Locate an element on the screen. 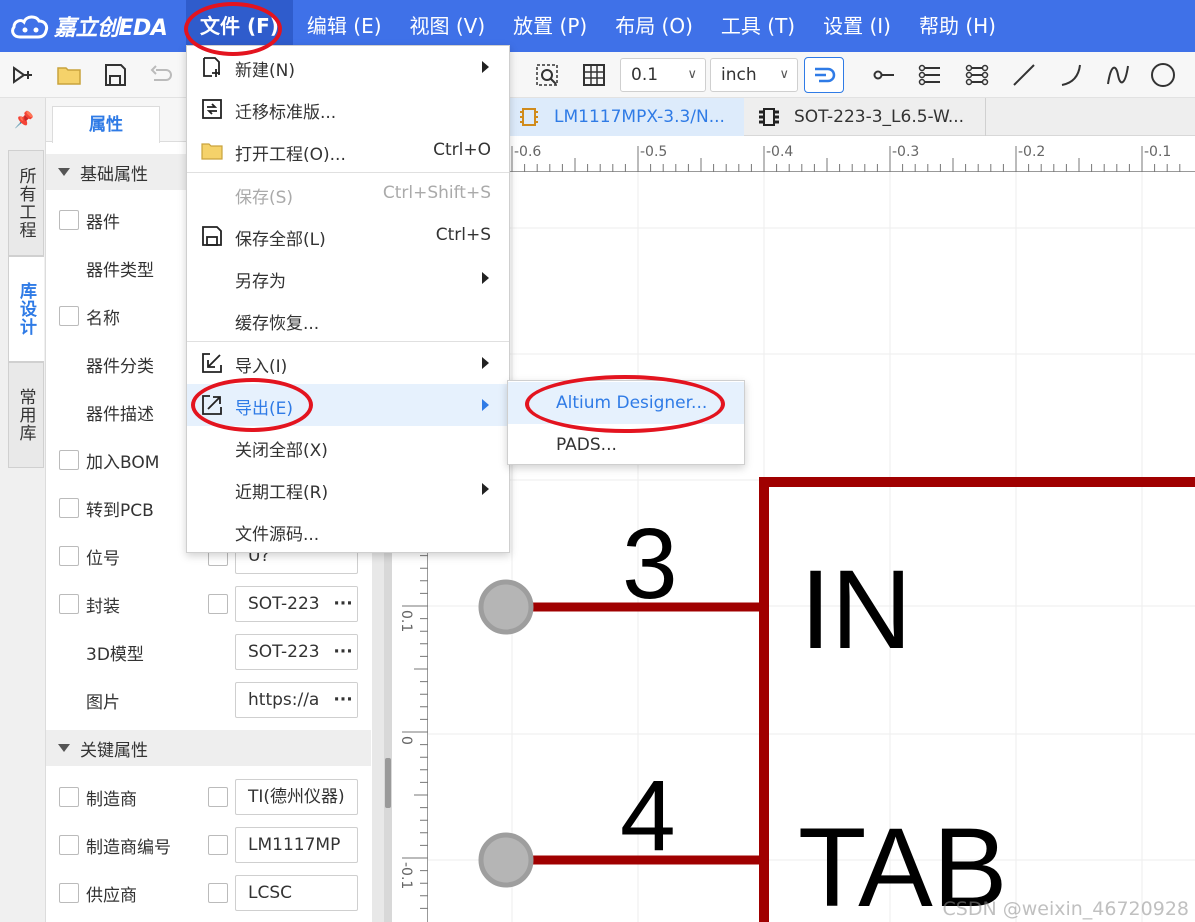  menu-item-new: 新建(N) is located at coordinates (348, 67).